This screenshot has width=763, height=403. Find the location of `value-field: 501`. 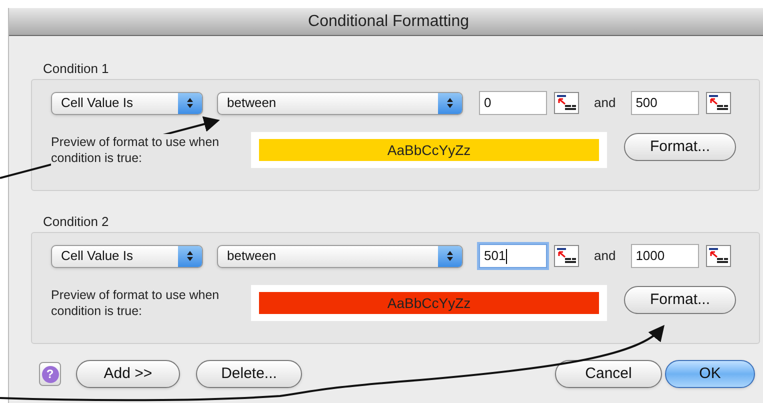

value-field: 501 is located at coordinates (513, 256).